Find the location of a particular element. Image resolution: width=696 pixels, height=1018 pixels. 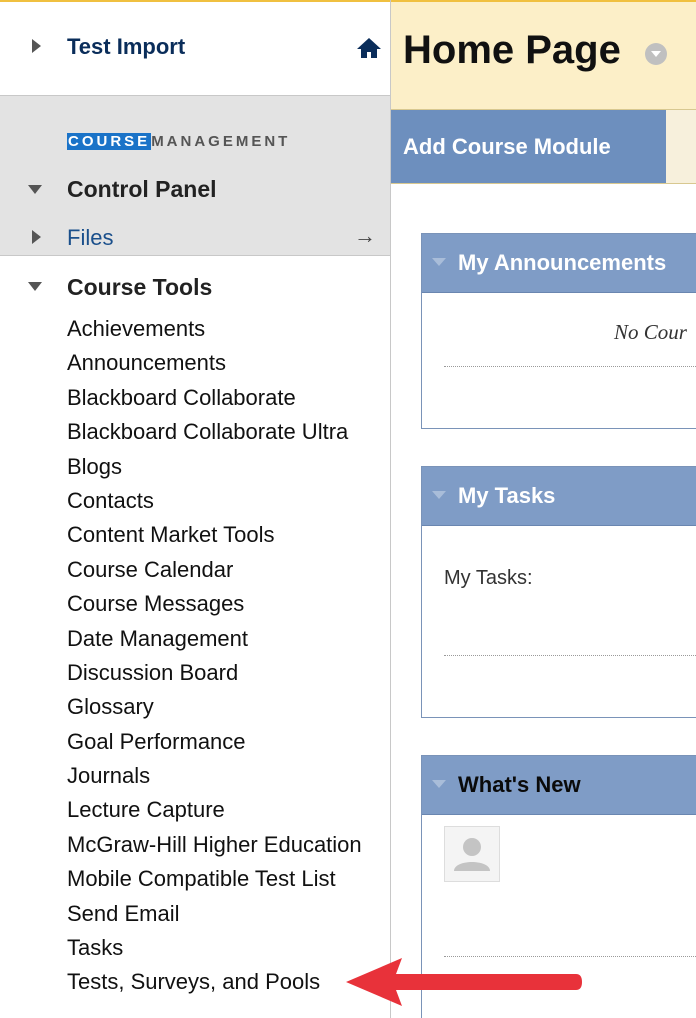

tool-item-content-market-tools: Content Market Tools is located at coordinates (214, 540).